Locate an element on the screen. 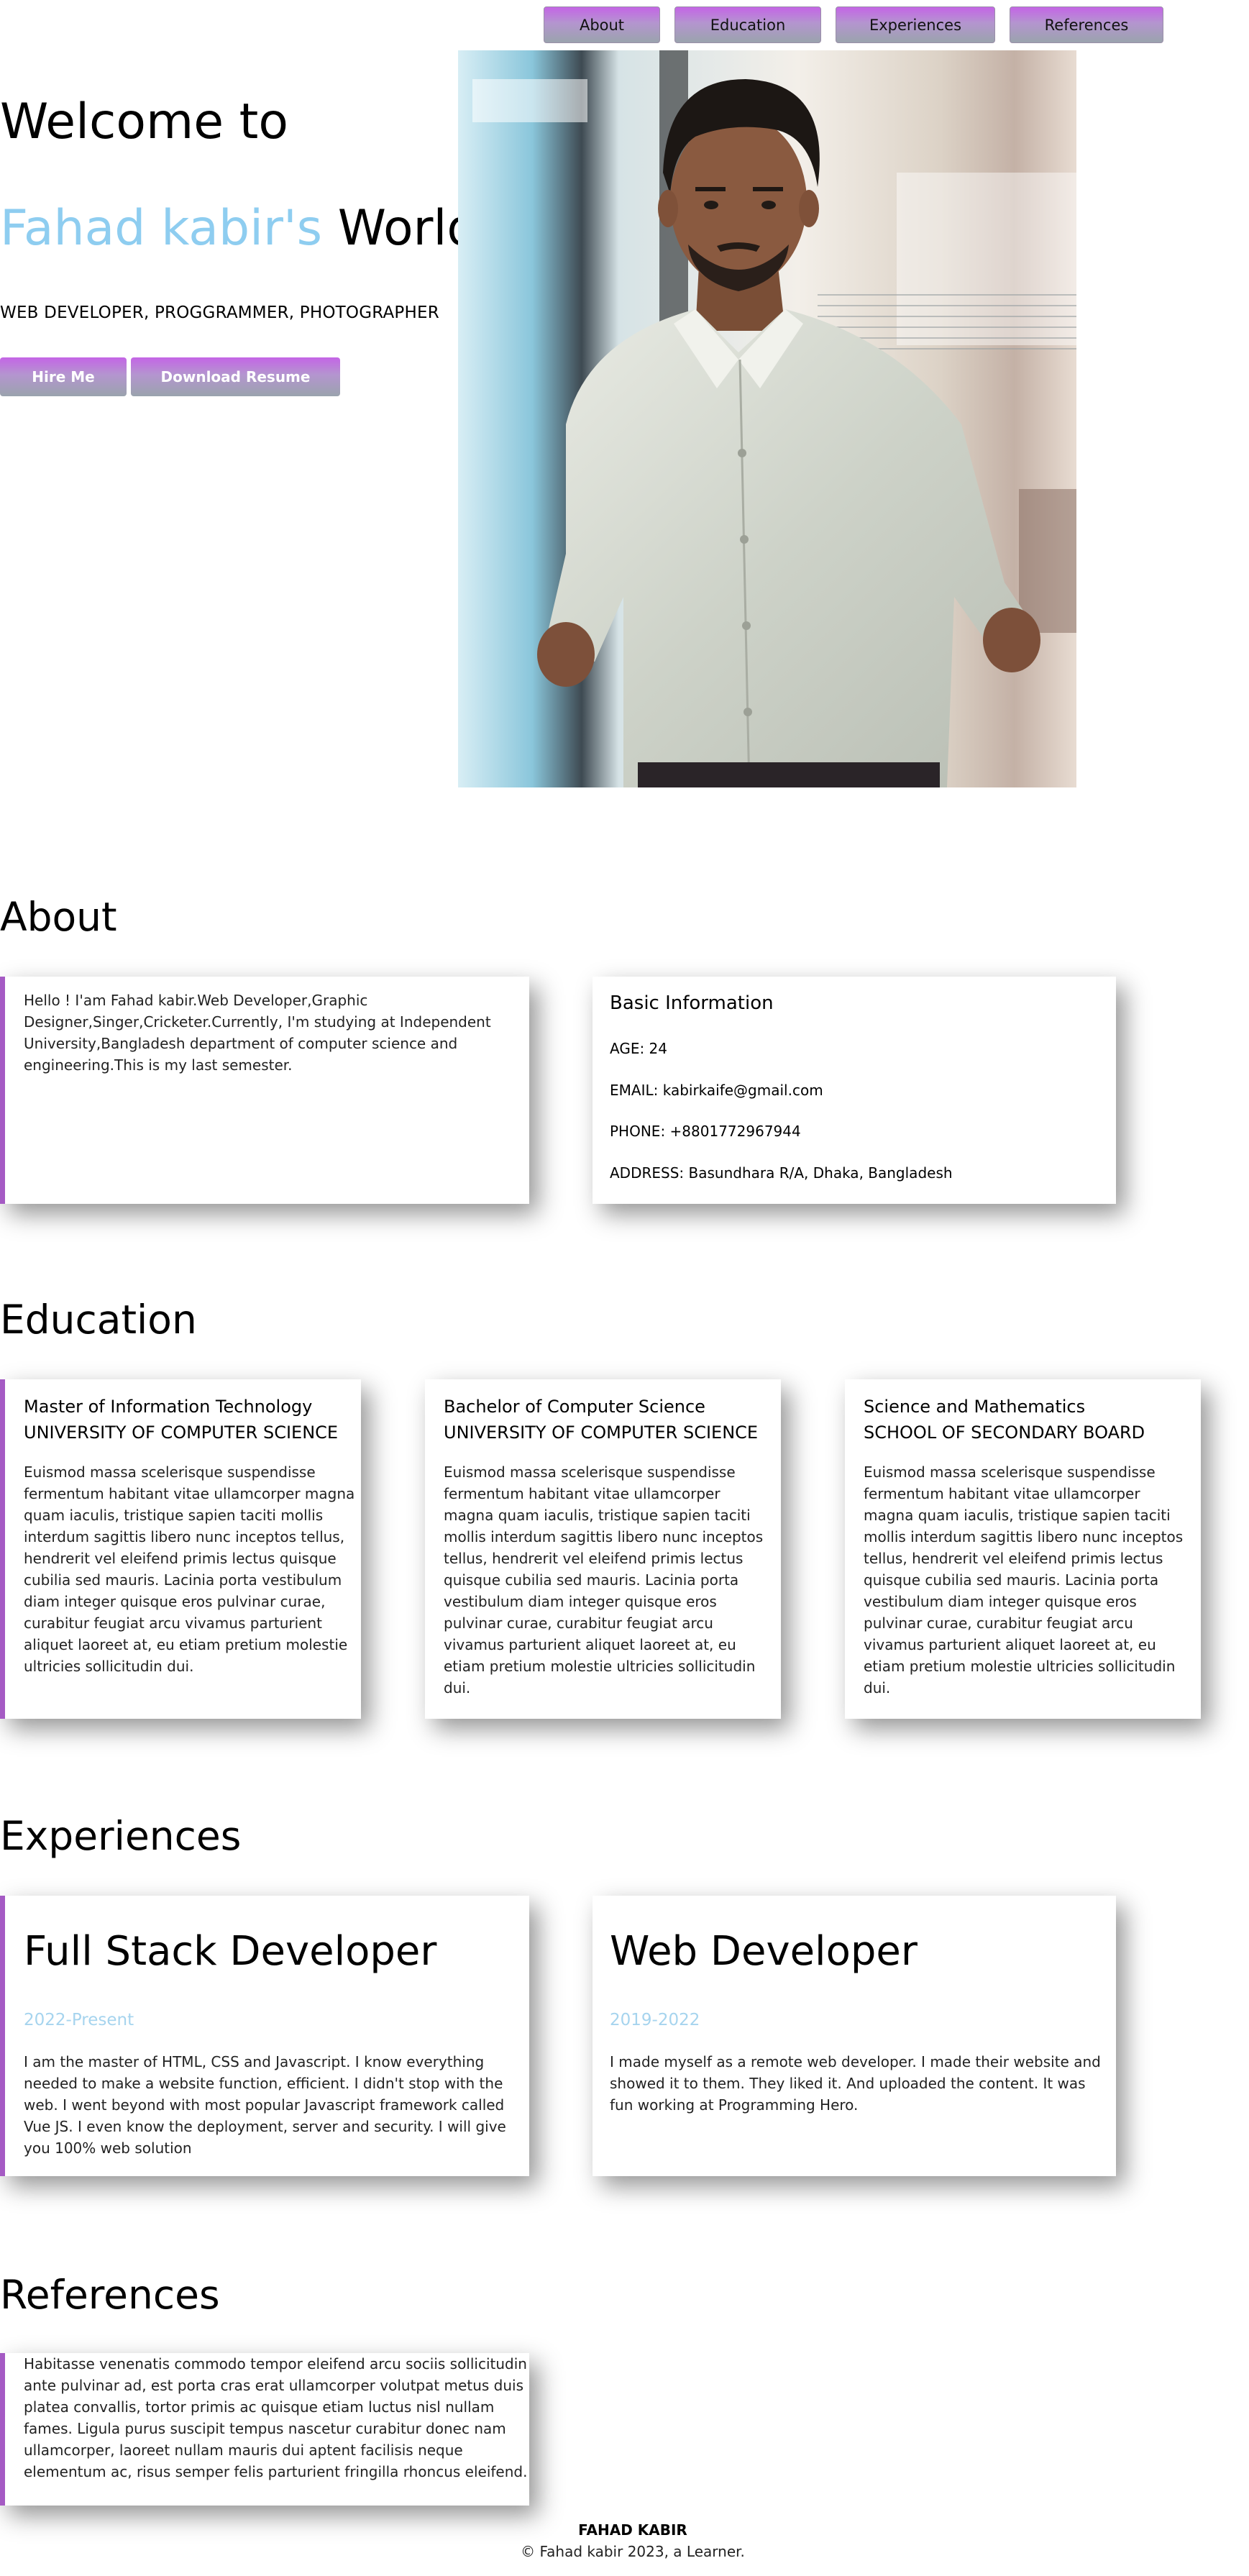 Image resolution: width=1249 pixels, height=2576 pixels. experience-role: Full Stack Developer is located at coordinates (230, 1951).